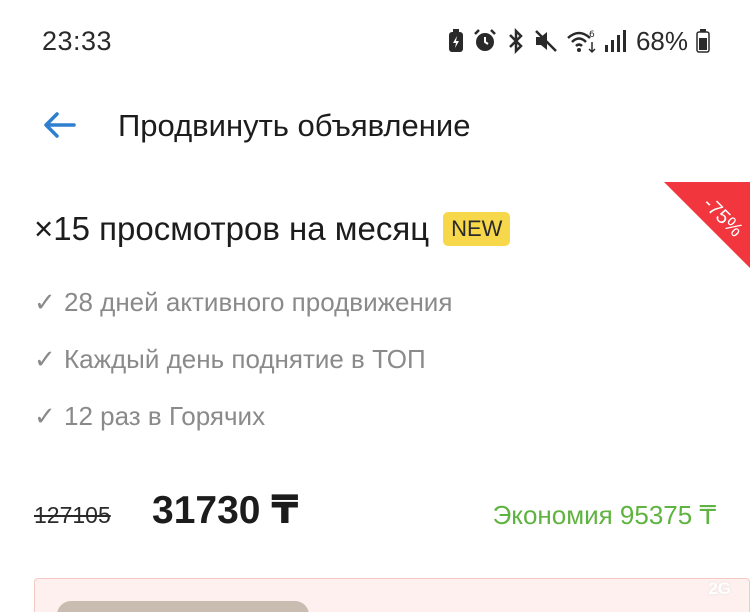 The image size is (750, 612). Describe the element at coordinates (592, 35) in the screenshot. I see `svg-text: 6` at that location.